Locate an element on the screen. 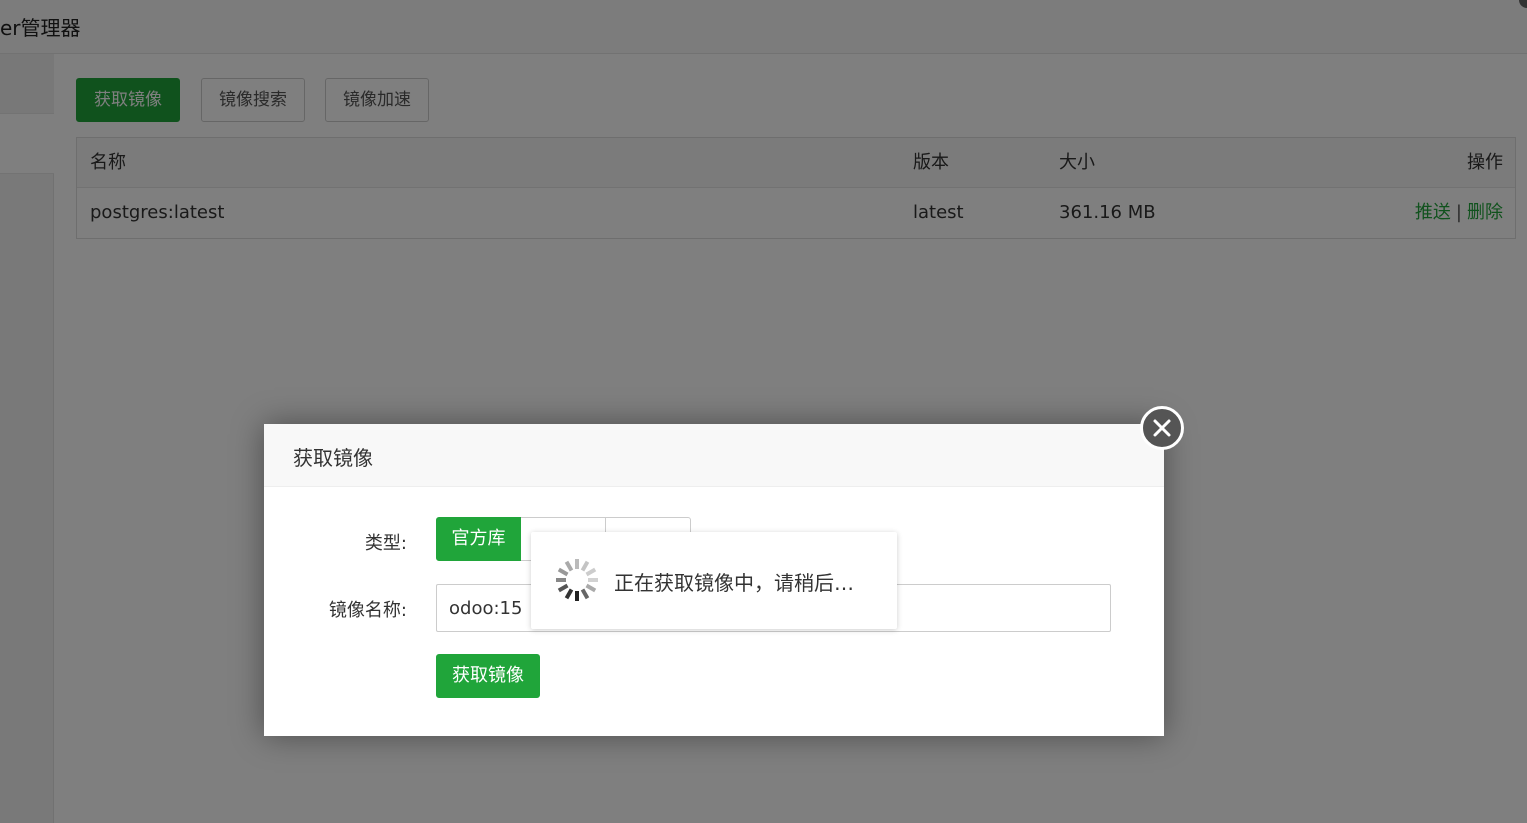 This screenshot has height=823, width=1527. dialog-close-button is located at coordinates (1162, 428).